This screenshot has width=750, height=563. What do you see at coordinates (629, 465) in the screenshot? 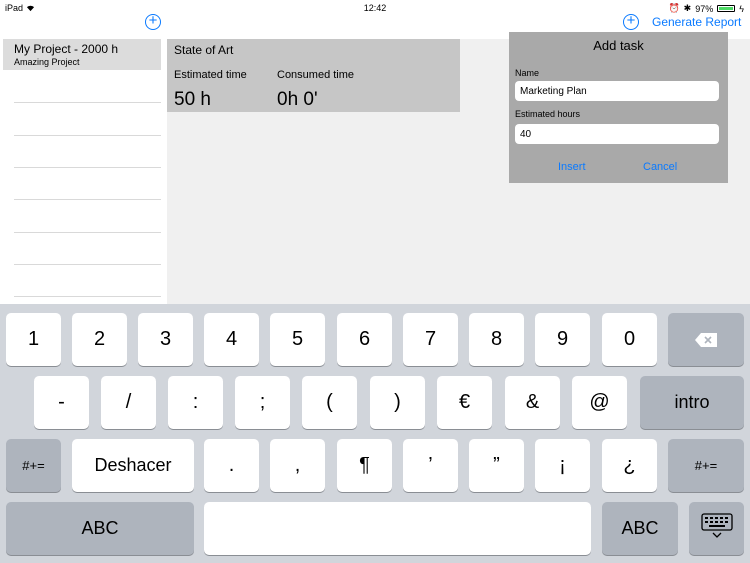
I see `key-inverted-question: ¿` at bounding box center [629, 465].